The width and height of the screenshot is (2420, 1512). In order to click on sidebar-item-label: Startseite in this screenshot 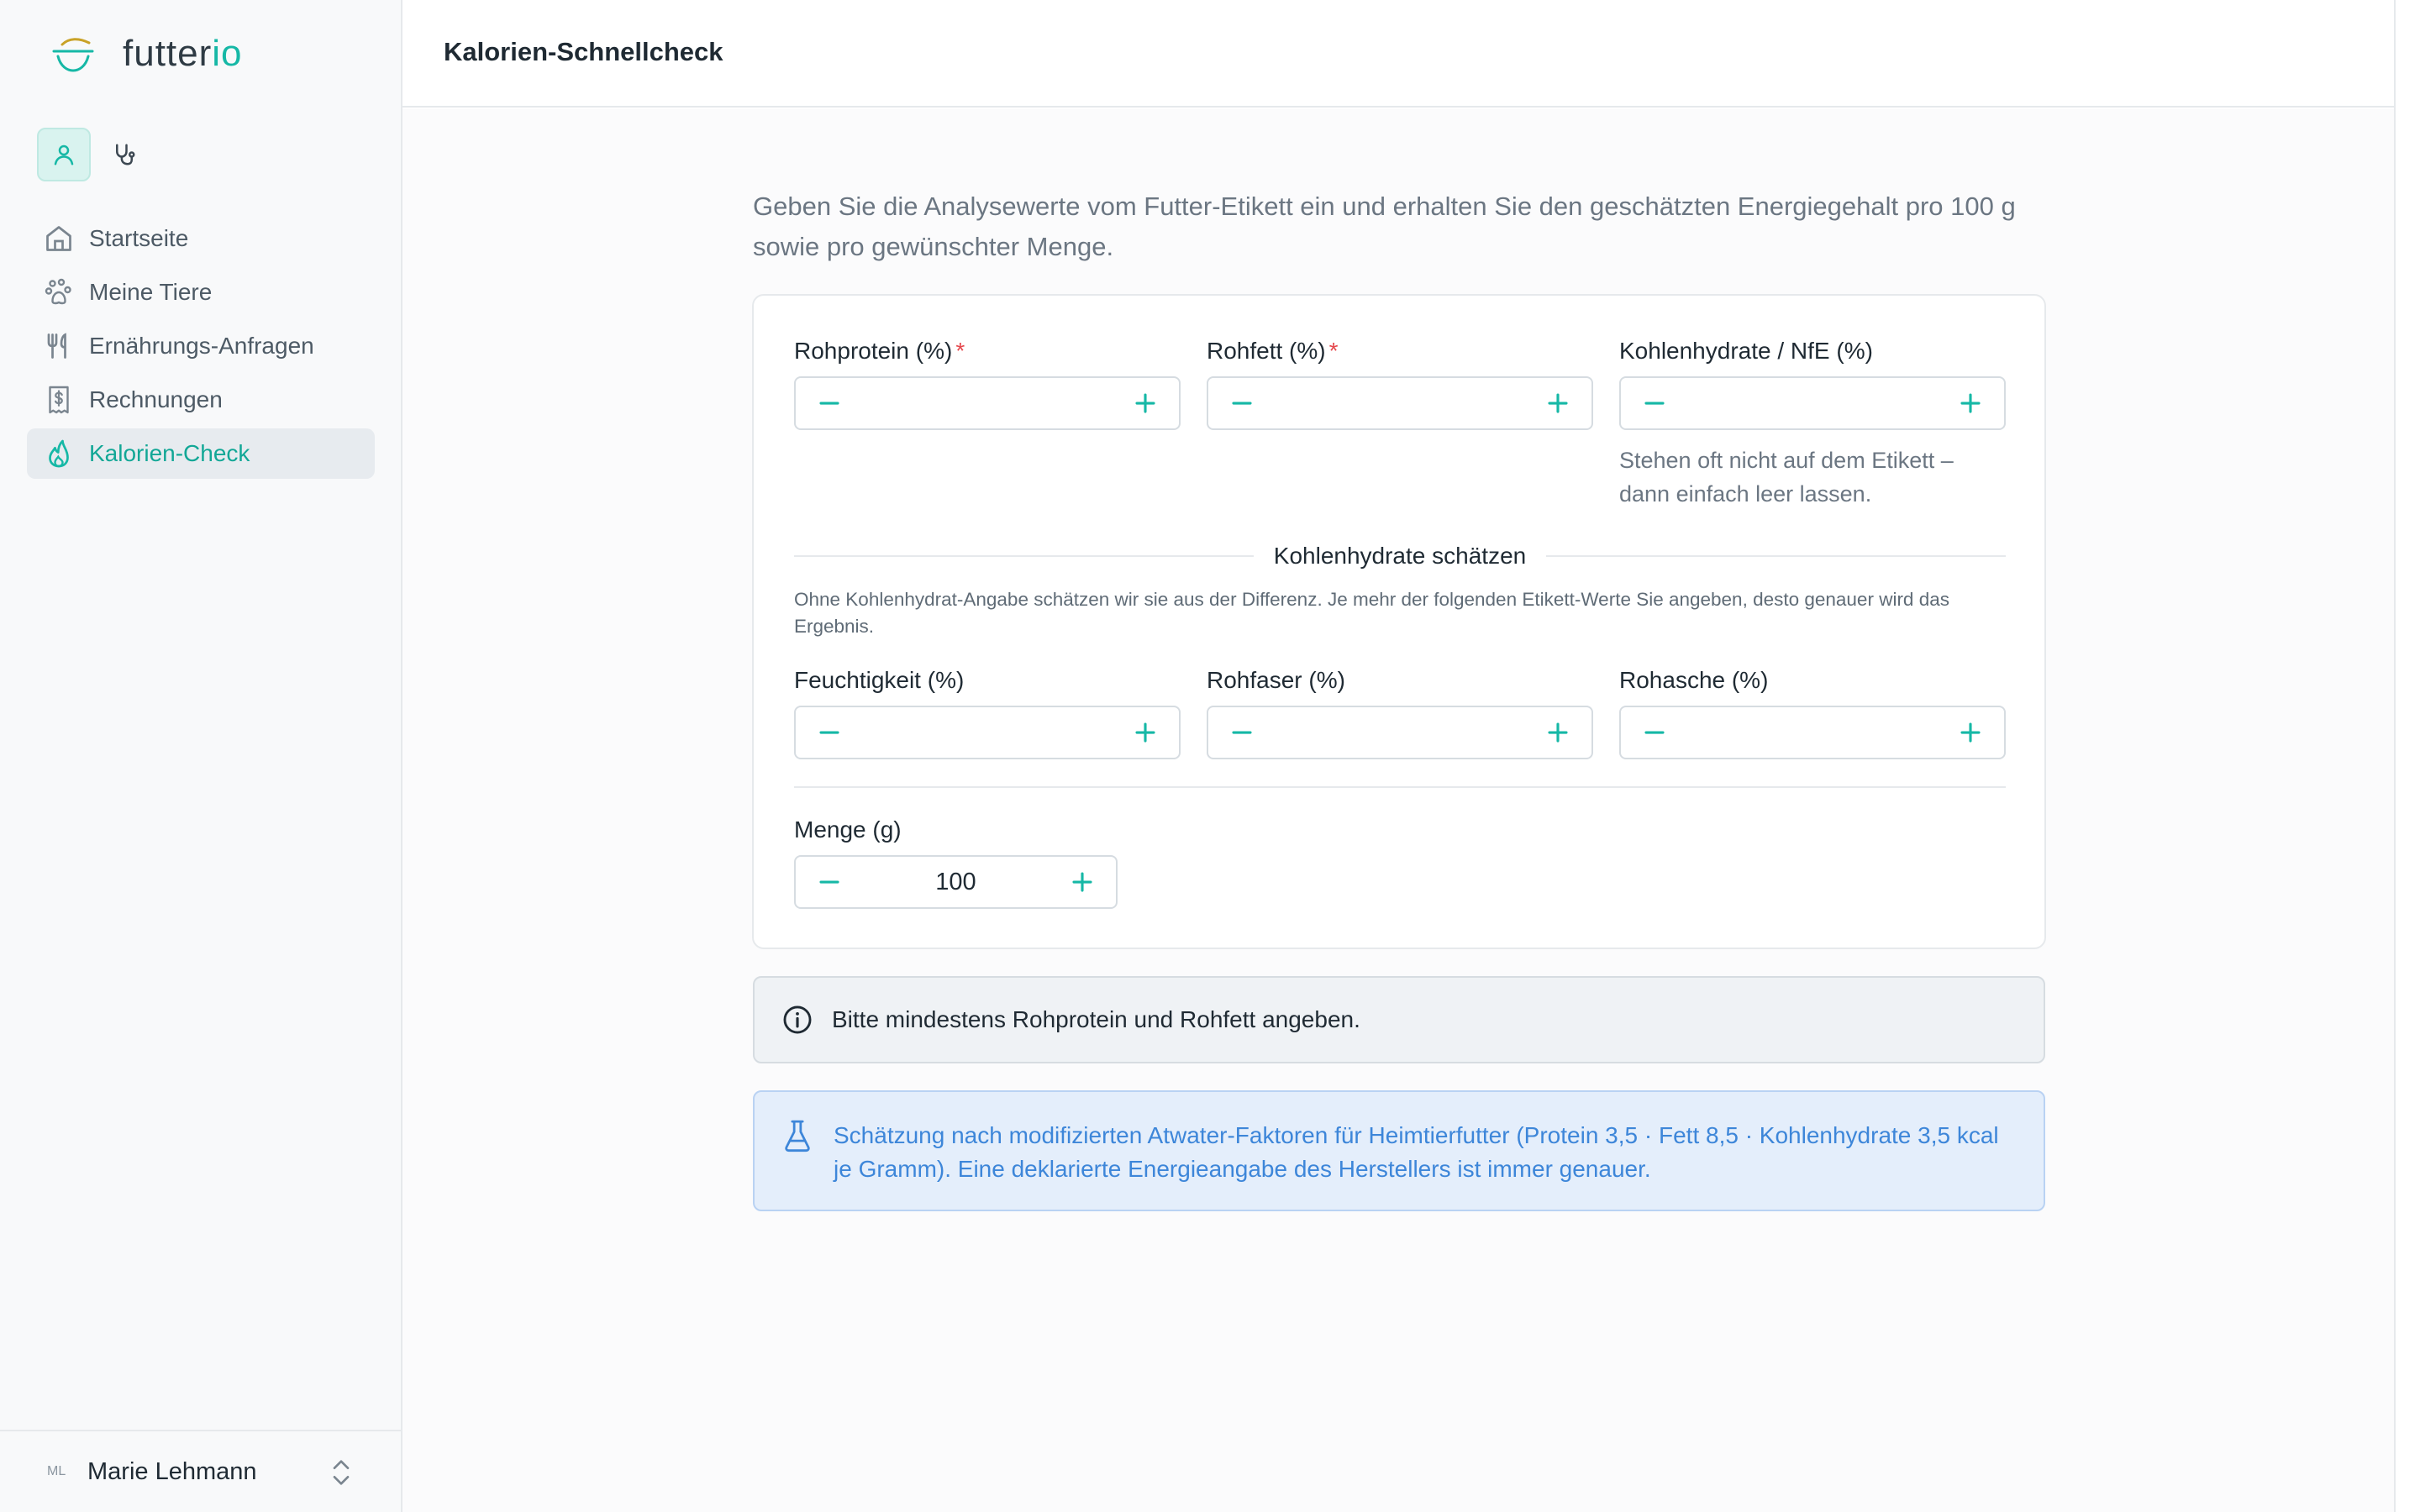, I will do `click(139, 238)`.